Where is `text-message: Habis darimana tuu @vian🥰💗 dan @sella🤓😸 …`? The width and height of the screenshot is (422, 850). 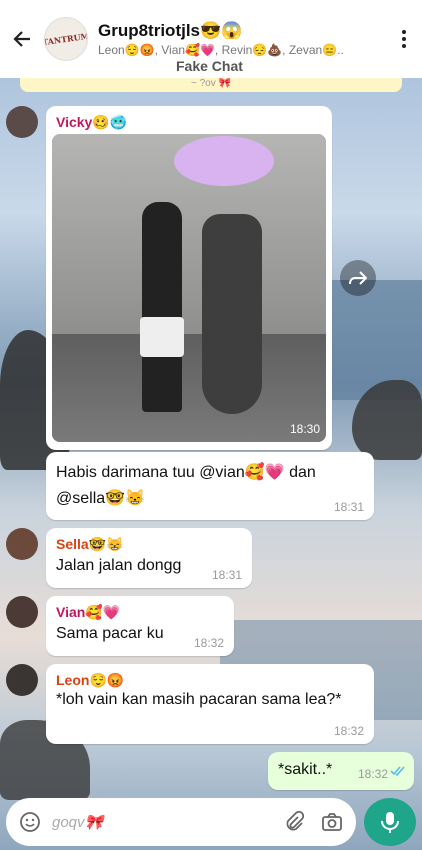
text-message: Habis darimana tuu @vian🥰💗 dan @sella🤓😸 … is located at coordinates (210, 486).